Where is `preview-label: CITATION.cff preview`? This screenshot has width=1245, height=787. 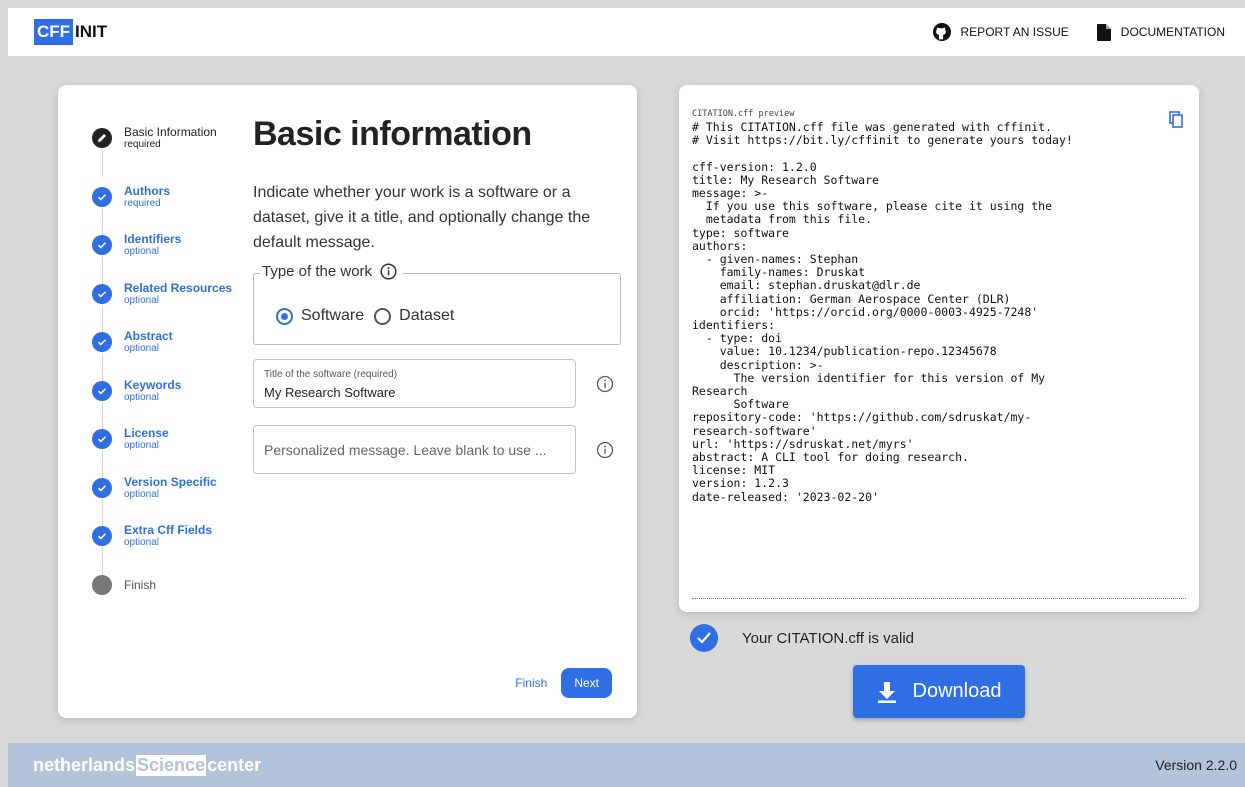
preview-label: CITATION.cff preview is located at coordinates (743, 114).